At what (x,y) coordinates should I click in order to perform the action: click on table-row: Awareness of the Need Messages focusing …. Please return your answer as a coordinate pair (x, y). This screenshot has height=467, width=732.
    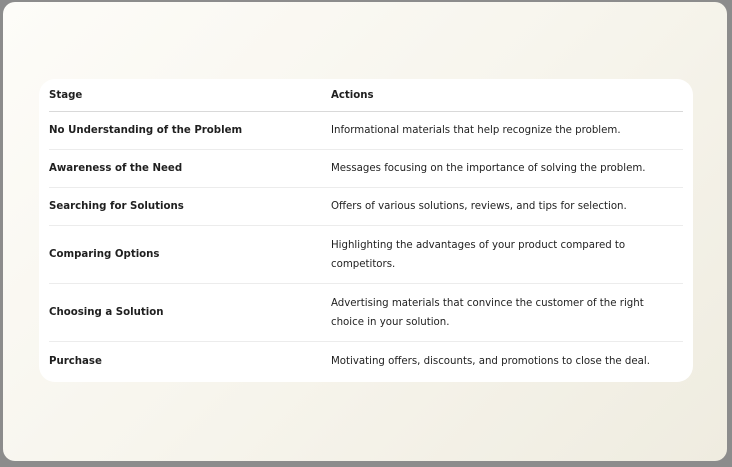
    Looking at the image, I should click on (366, 168).